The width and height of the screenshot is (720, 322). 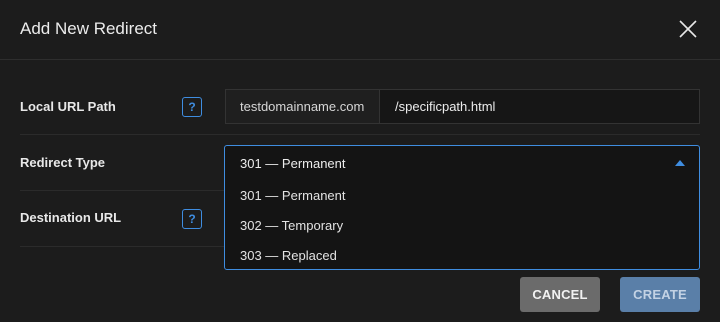 What do you see at coordinates (462, 255) in the screenshot?
I see `dropdown-option-303: 303 — Replaced` at bounding box center [462, 255].